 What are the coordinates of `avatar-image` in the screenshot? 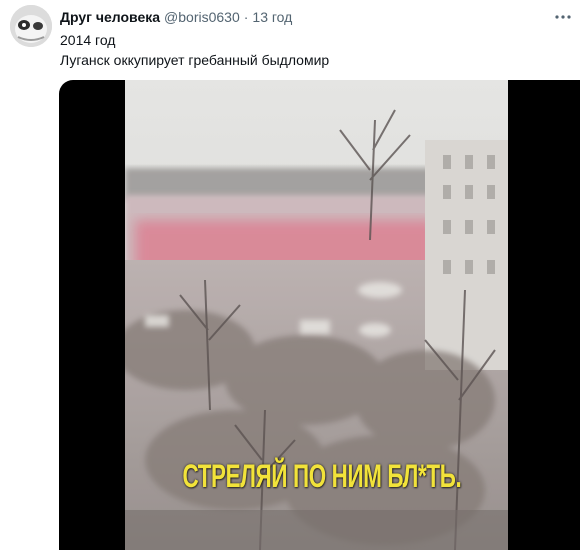 It's located at (31, 26).